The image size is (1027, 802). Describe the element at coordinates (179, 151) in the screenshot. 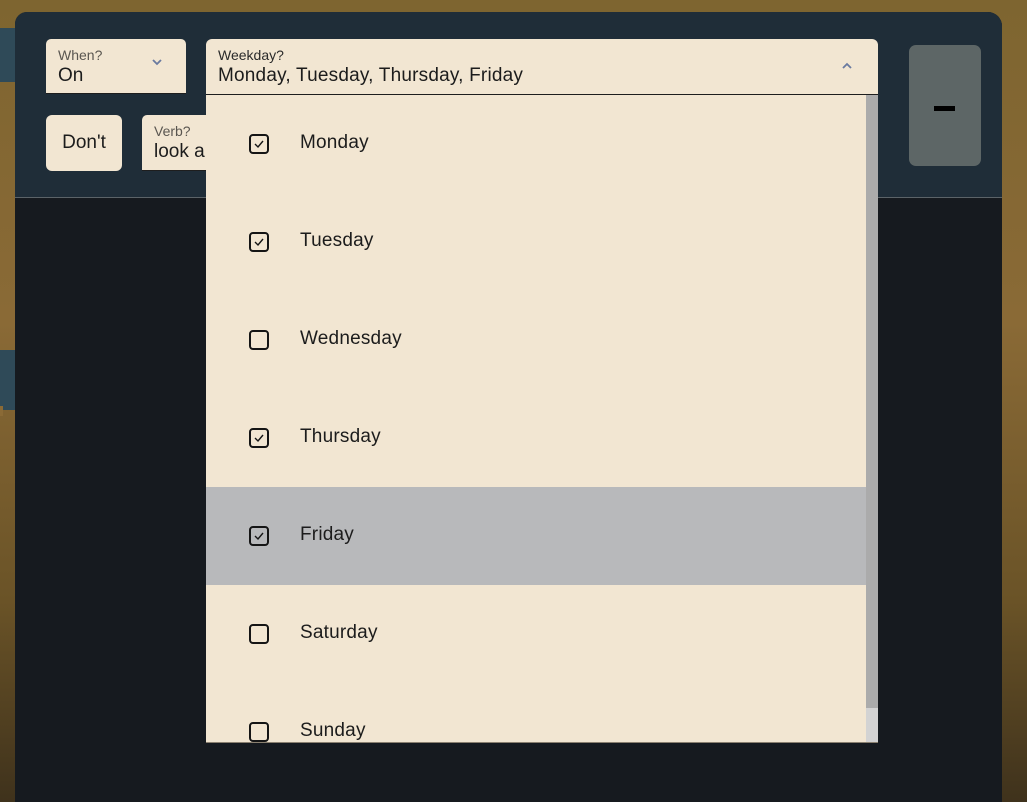

I see `verb-value: look a` at that location.